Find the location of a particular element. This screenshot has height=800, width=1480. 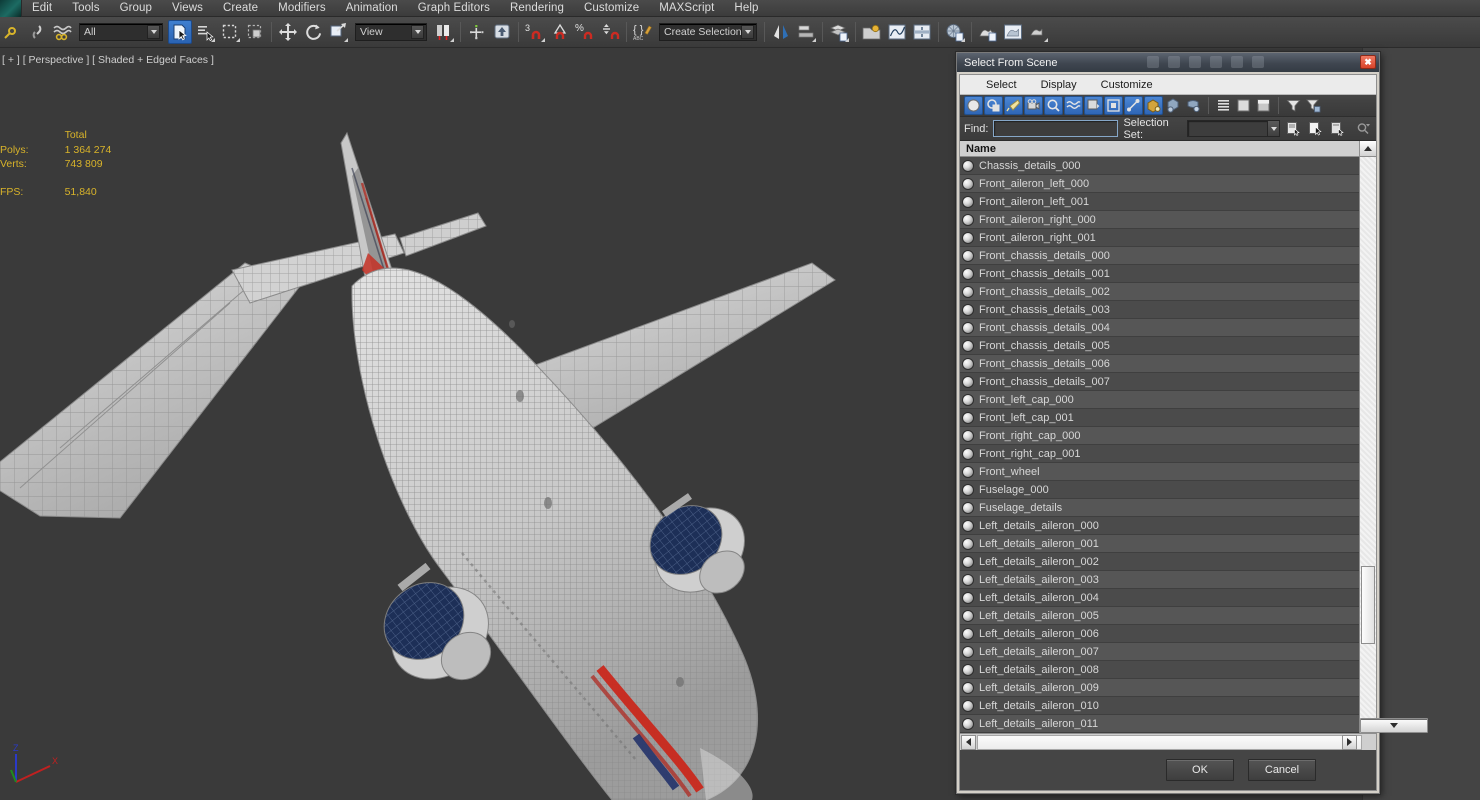

mirror-icon is located at coordinates (781, 32).